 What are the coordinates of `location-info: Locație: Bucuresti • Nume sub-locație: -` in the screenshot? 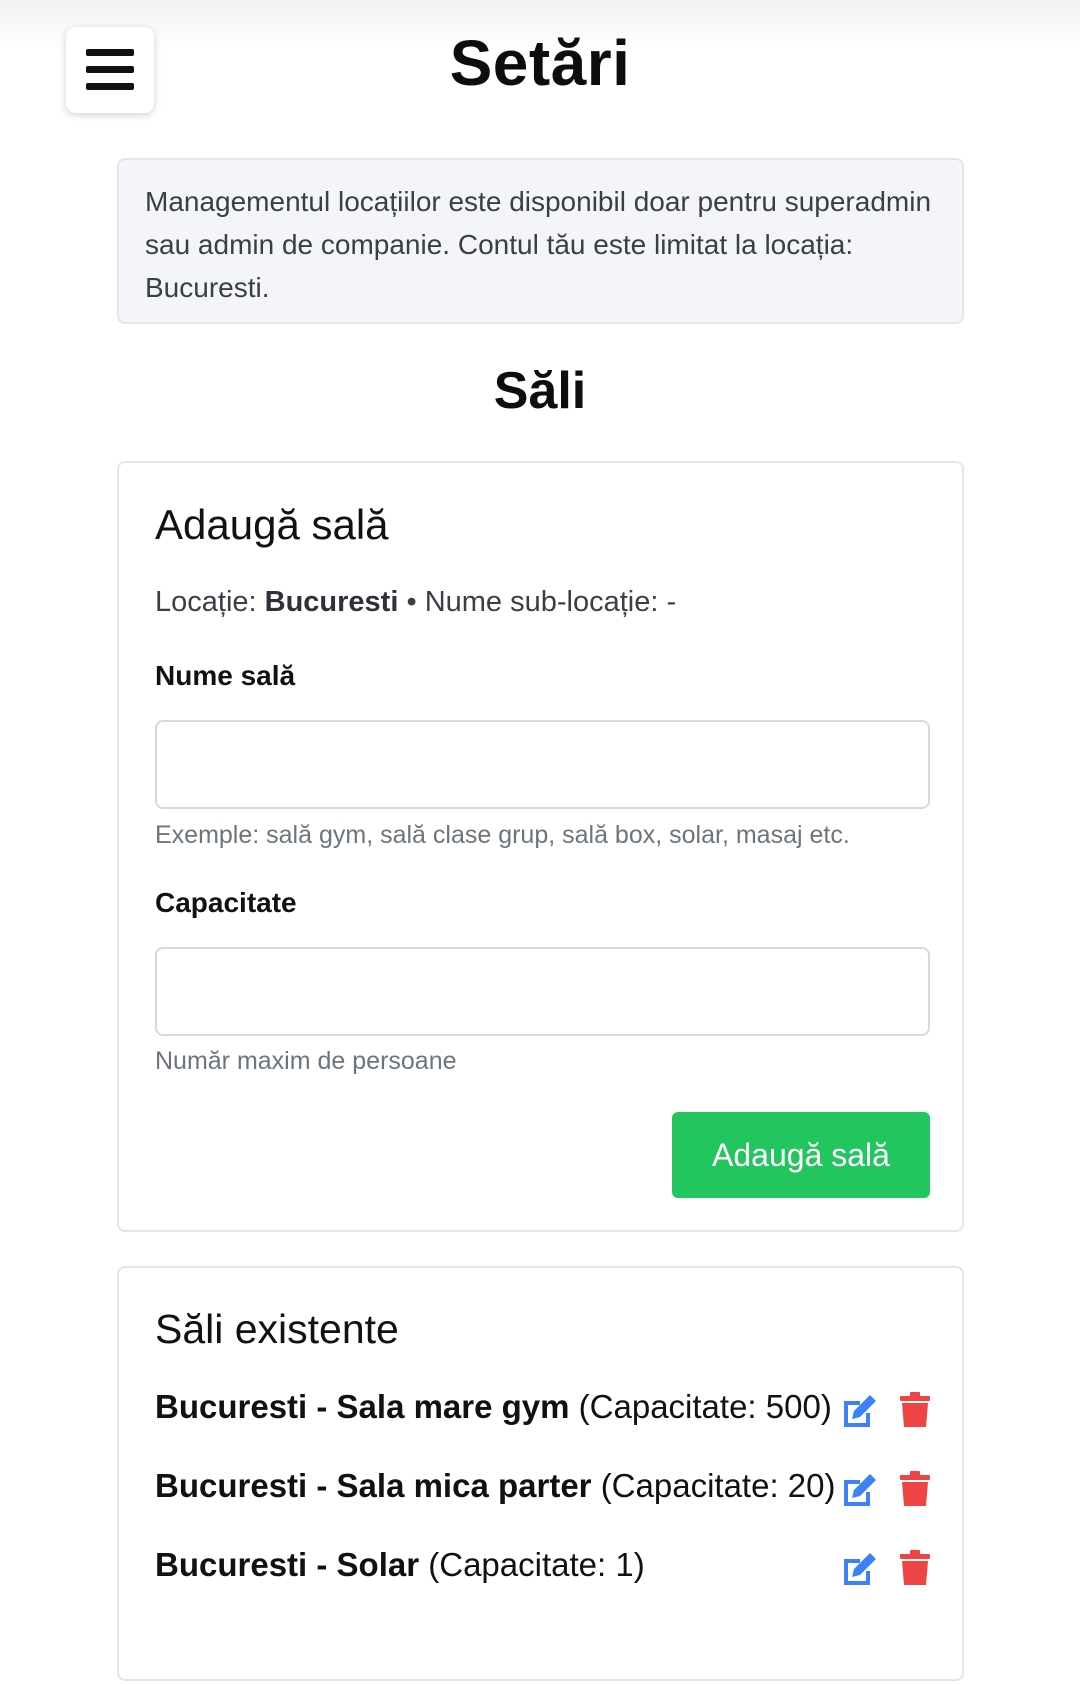 It's located at (415, 602).